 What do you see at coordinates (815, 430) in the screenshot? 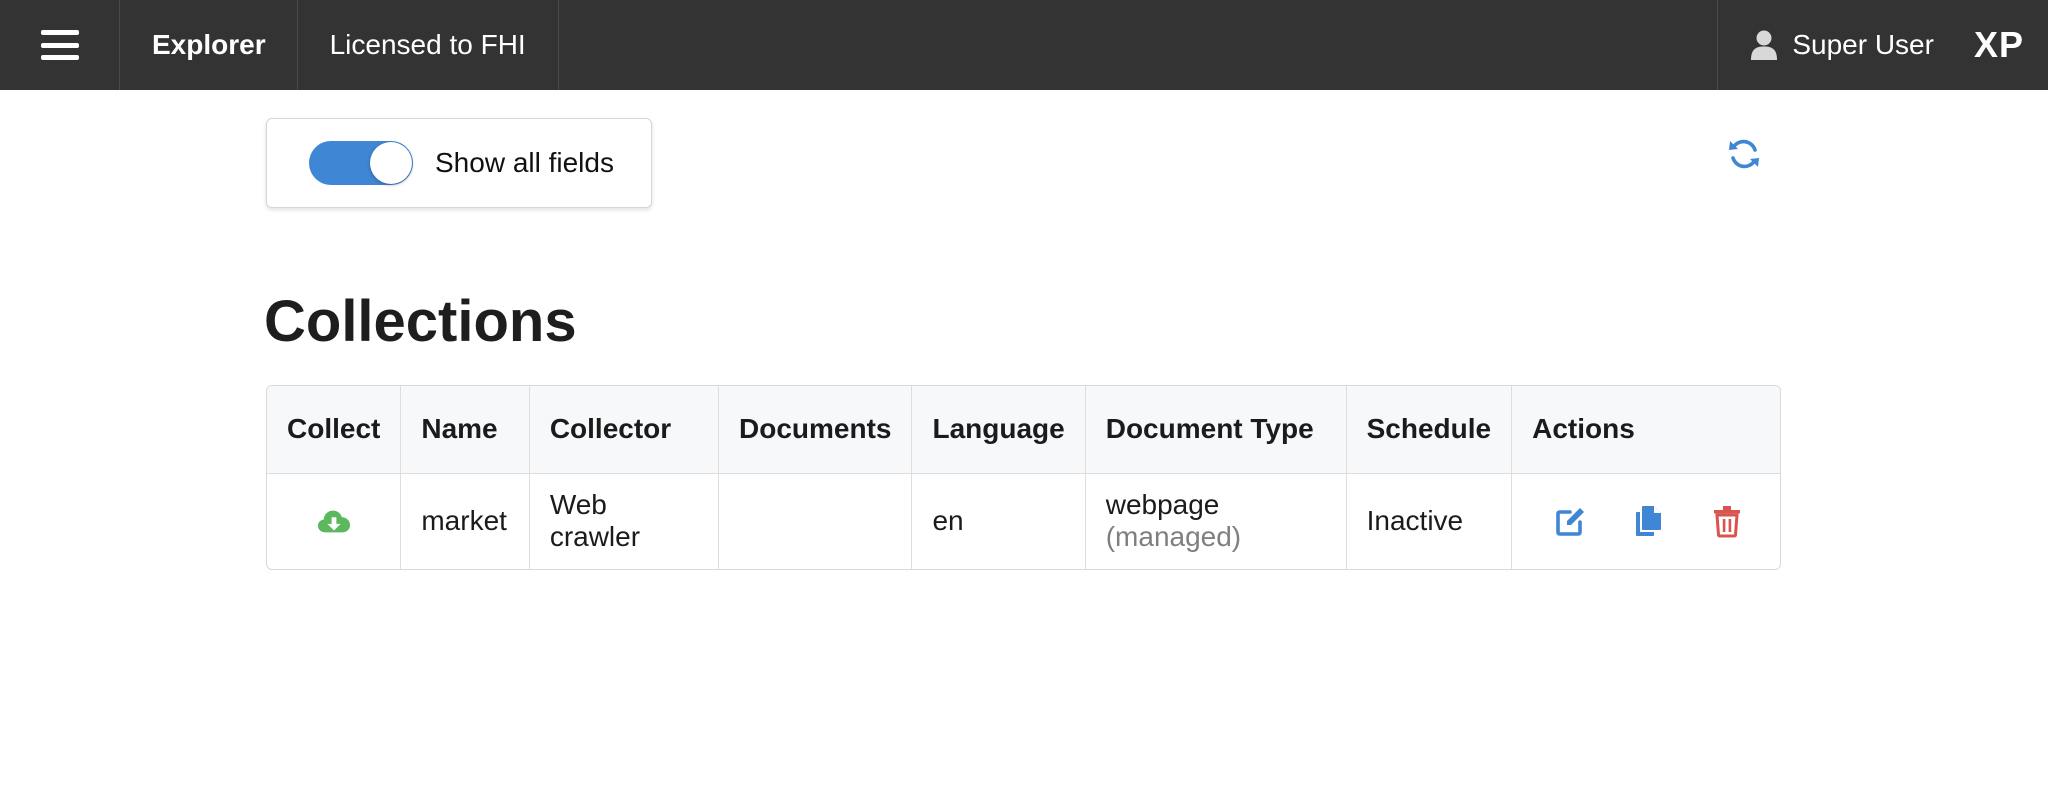
I see `column-header-documents: Documents` at bounding box center [815, 430].